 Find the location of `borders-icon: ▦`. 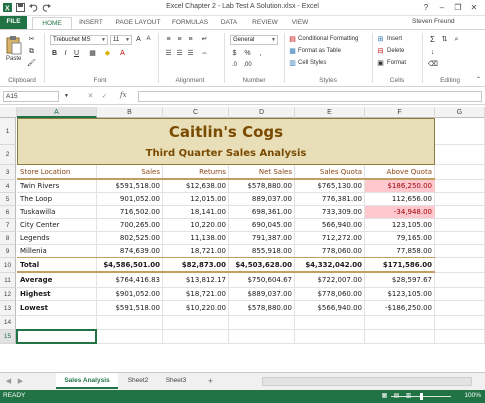

borders-icon: ▦ is located at coordinates (92, 53).